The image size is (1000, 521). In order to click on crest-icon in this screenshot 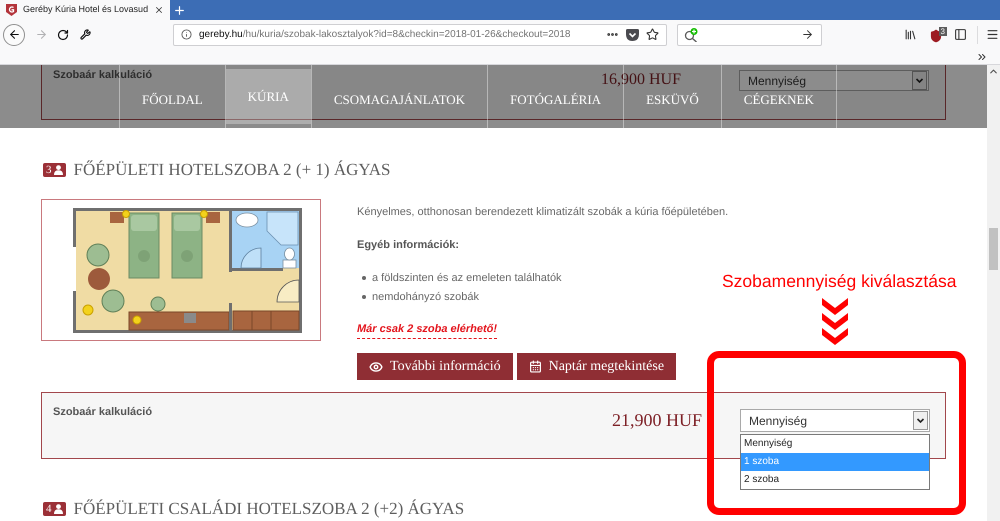, I will do `click(11, 10)`.